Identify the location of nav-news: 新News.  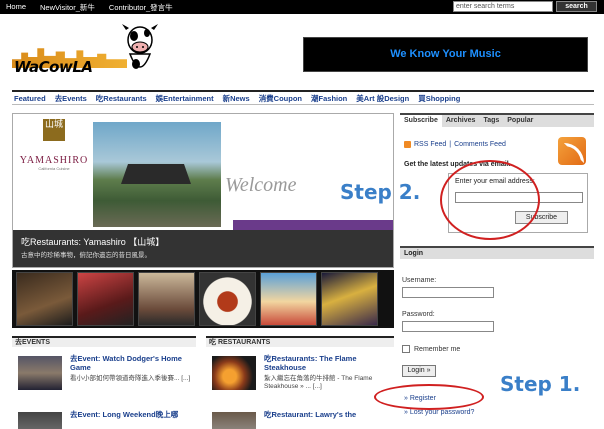
(236, 98).